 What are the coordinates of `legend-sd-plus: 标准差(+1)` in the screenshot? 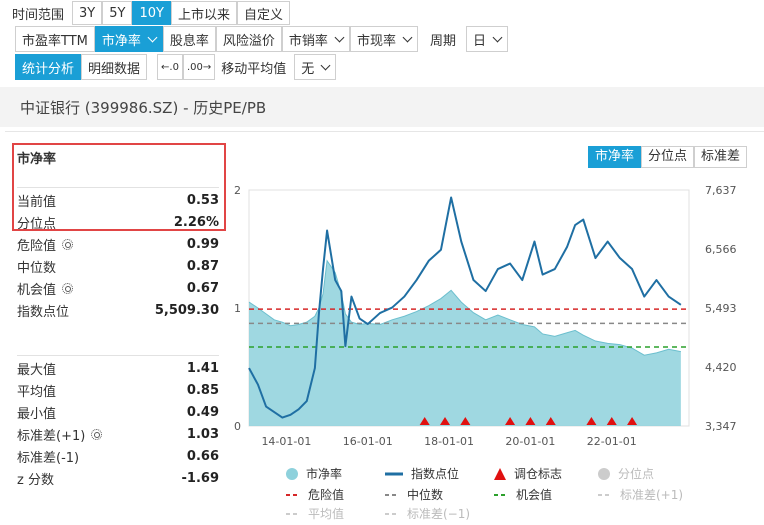 It's located at (640, 494).